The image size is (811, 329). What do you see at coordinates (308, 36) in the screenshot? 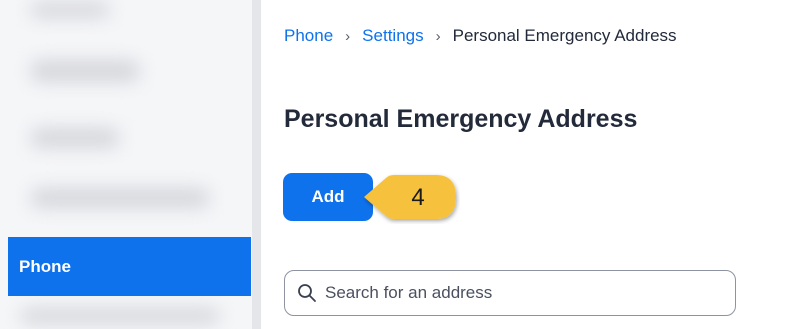
I see `breadcrumb-link-phone: Phone` at bounding box center [308, 36].